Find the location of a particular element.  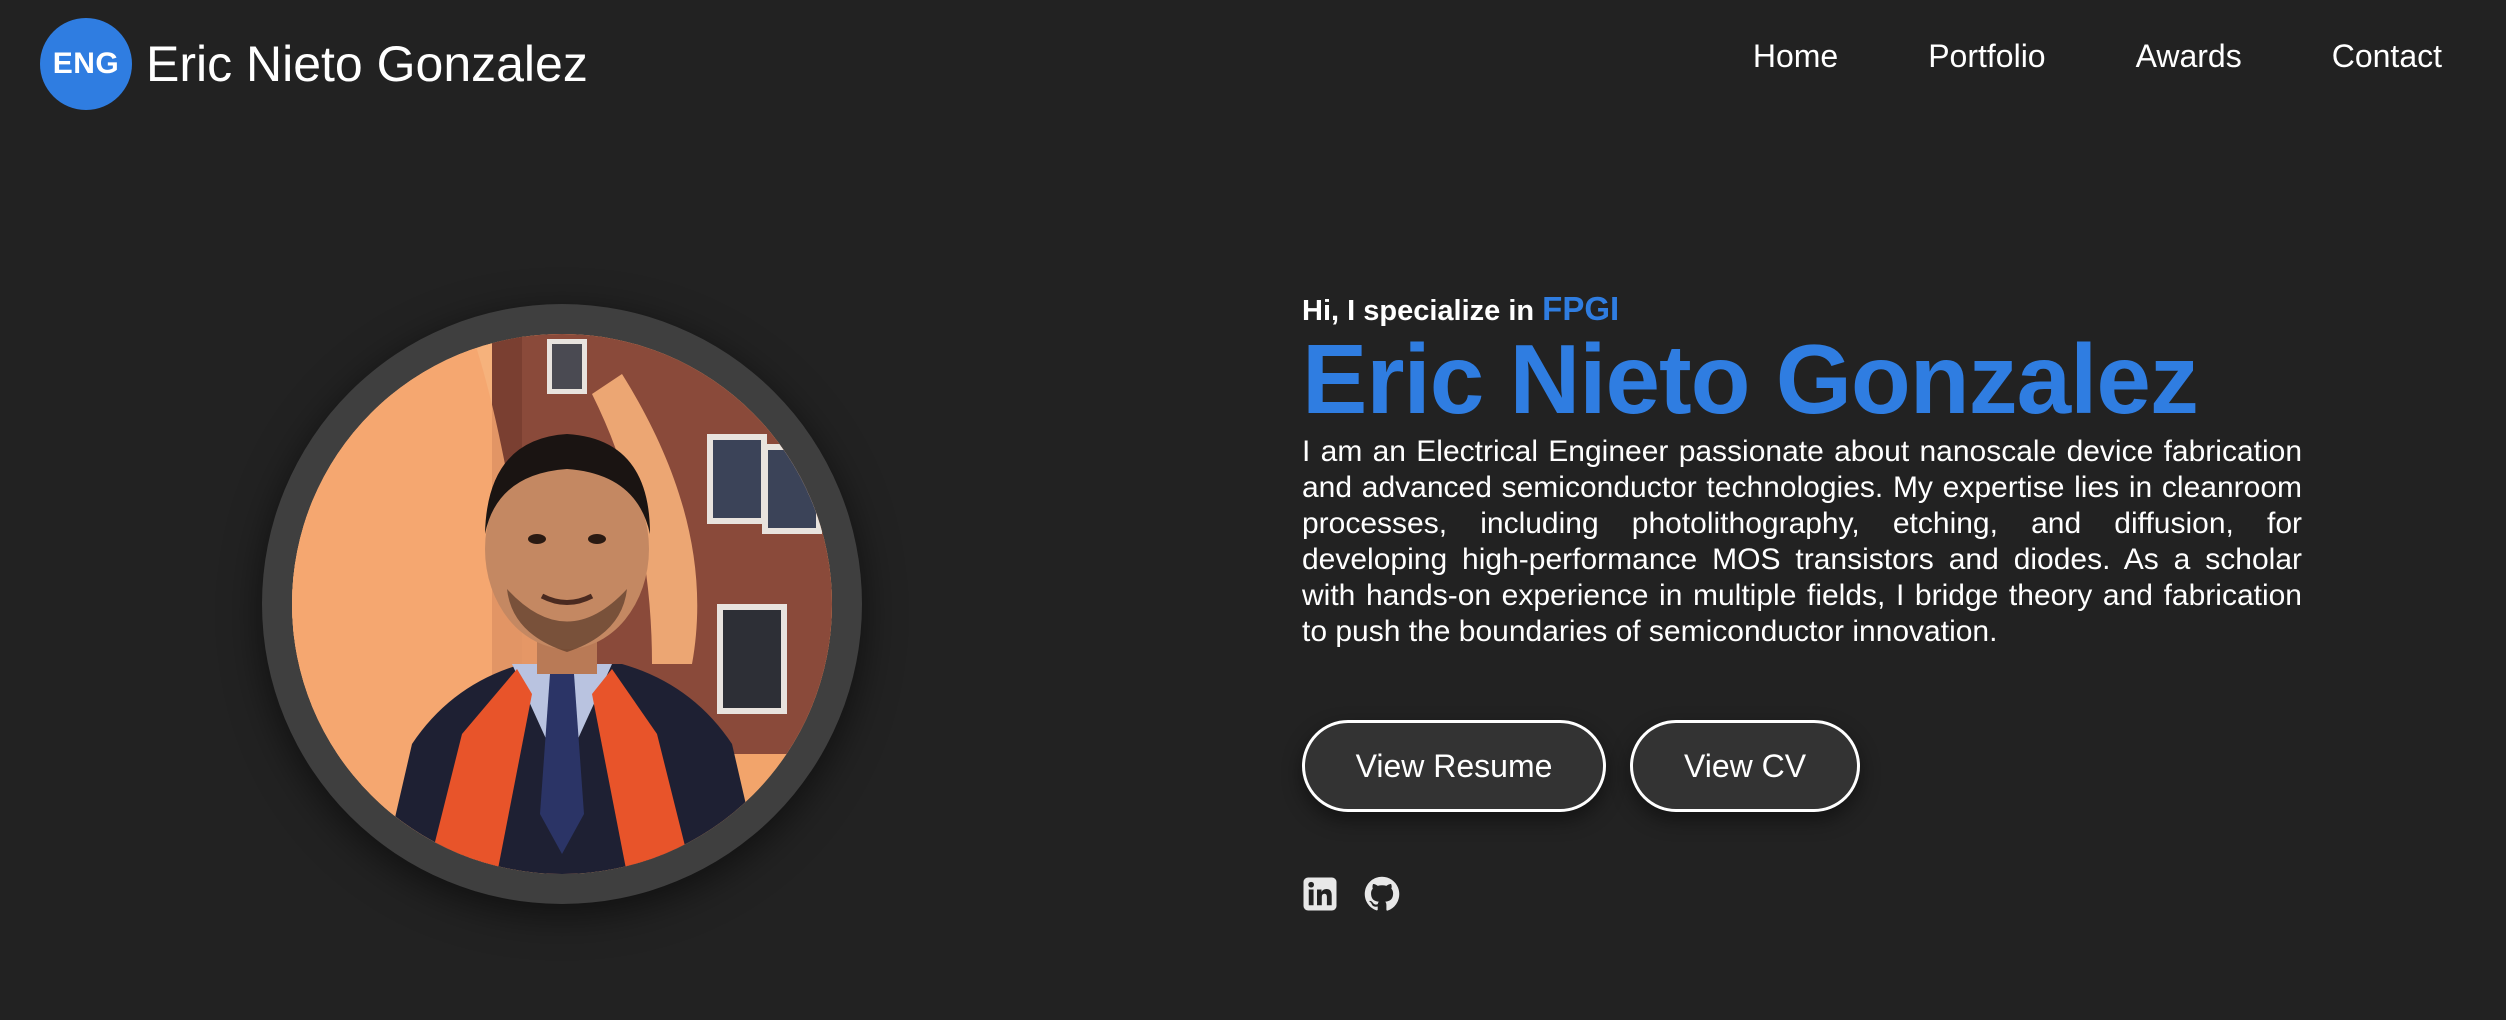

nav-contact: Contact is located at coordinates (2387, 56).